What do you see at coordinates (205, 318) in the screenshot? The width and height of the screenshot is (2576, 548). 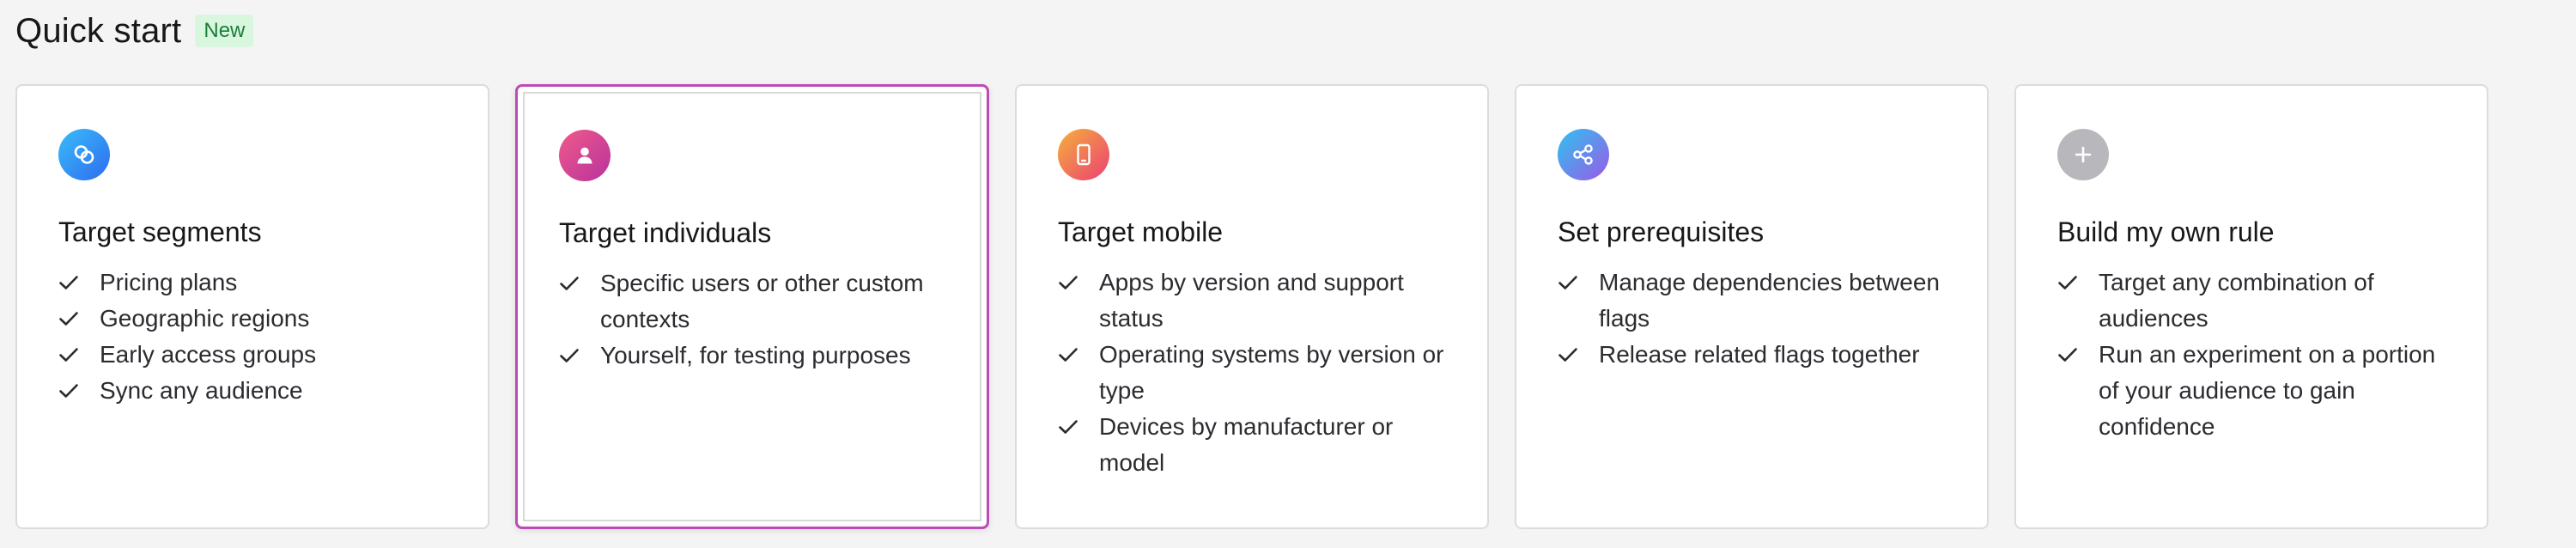 I see `feature-text: Geographic regions` at bounding box center [205, 318].